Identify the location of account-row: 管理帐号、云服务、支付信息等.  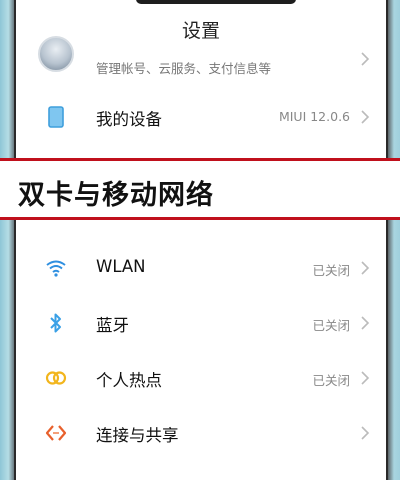
(201, 61).